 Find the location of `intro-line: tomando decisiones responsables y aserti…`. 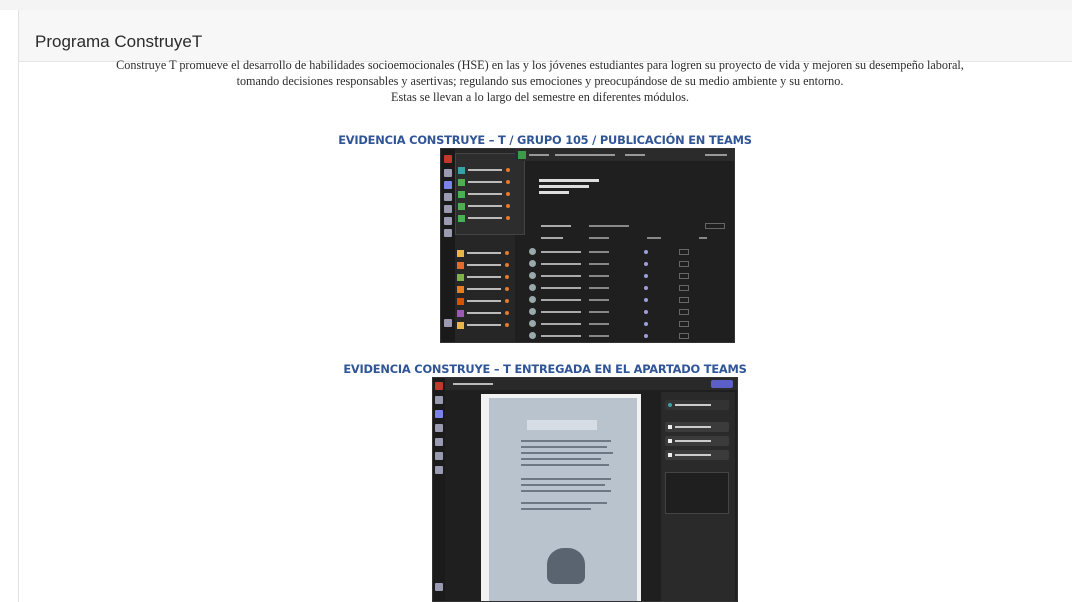

intro-line: tomando decisiones responsables y aserti… is located at coordinates (540, 81).